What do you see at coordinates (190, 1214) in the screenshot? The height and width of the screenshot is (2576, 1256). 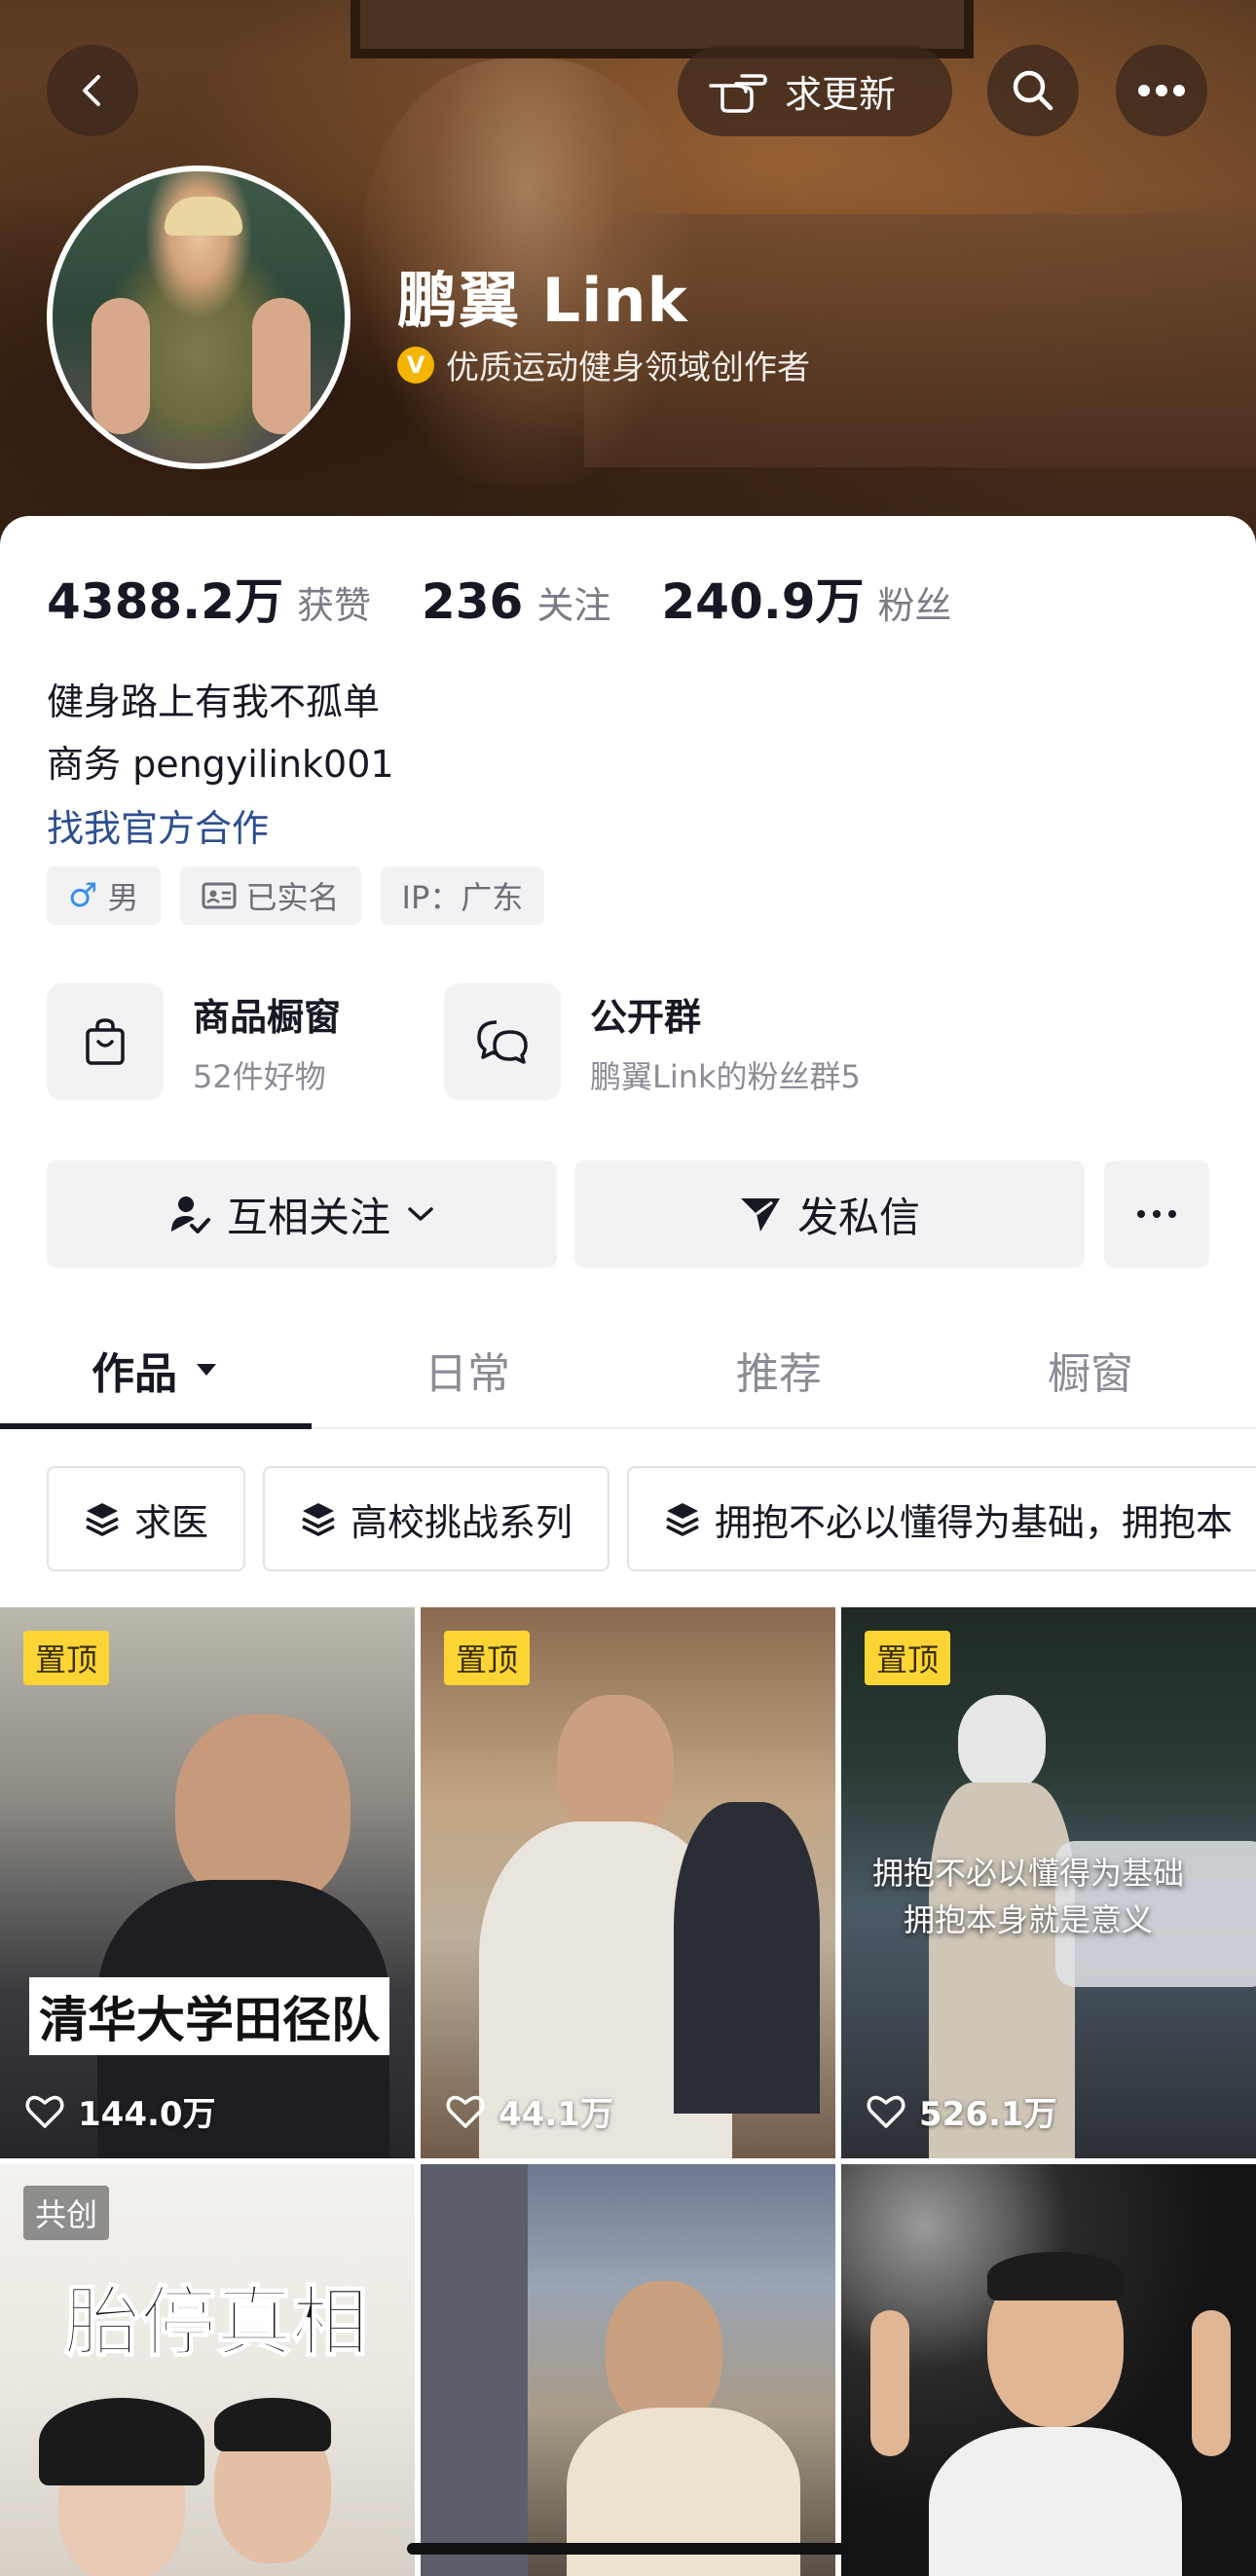 I see `user-check-icon` at bounding box center [190, 1214].